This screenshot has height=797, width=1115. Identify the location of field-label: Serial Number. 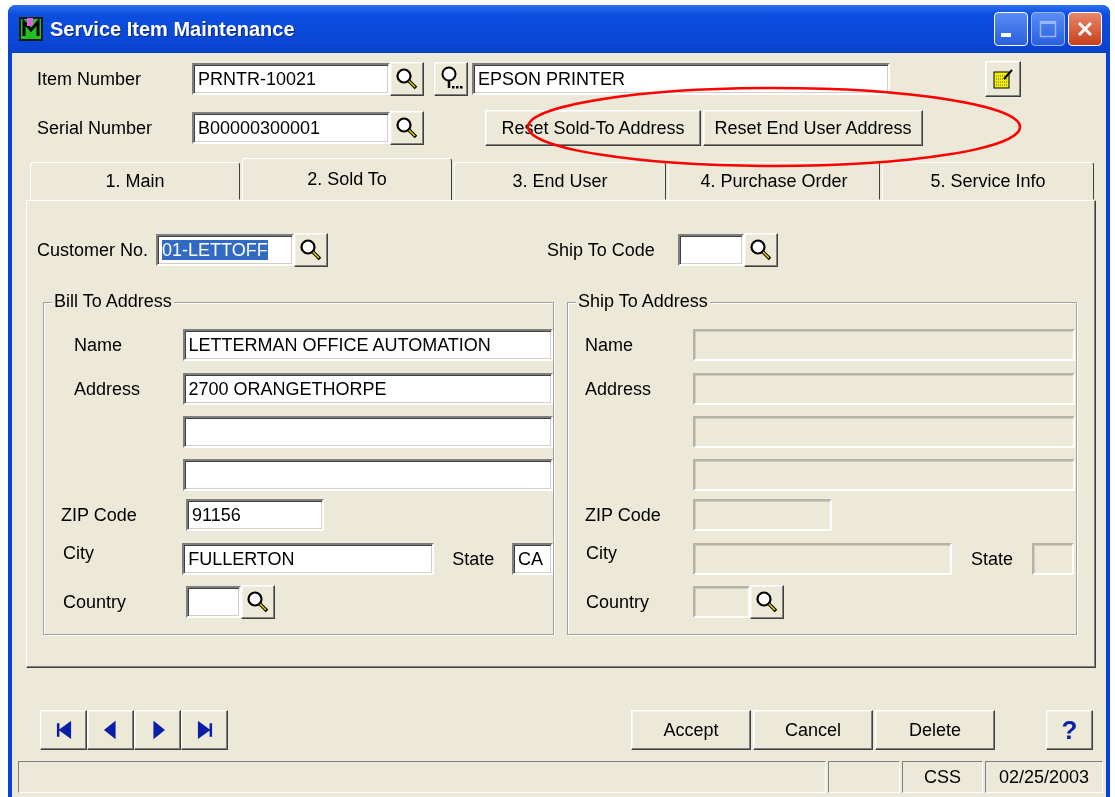
(95, 128).